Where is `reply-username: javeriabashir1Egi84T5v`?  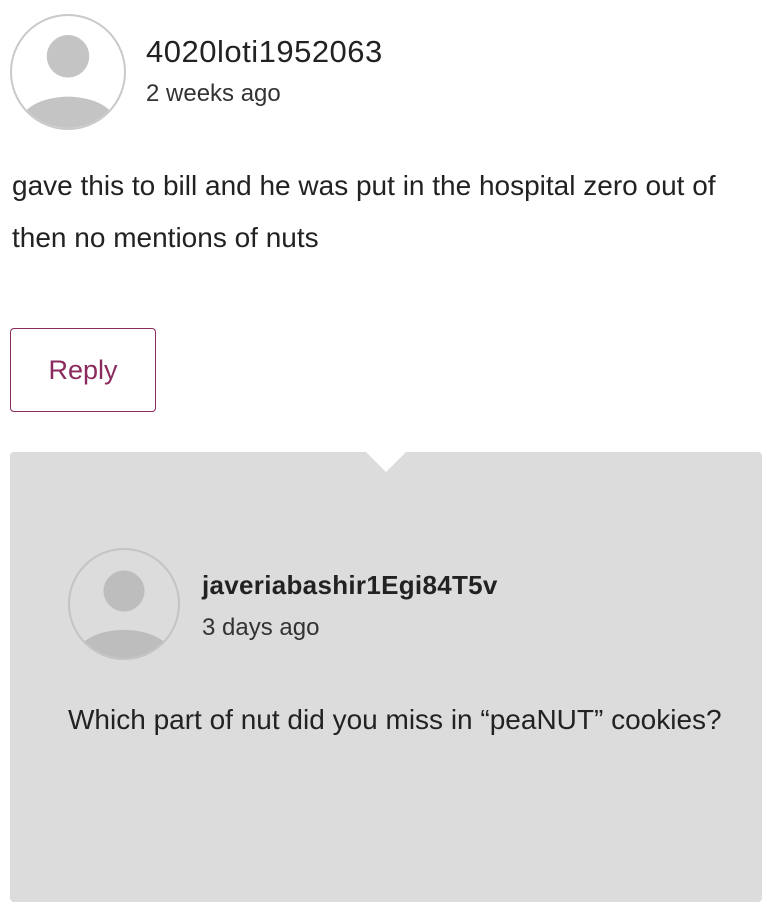
reply-username: javeriabashir1Egi84T5v is located at coordinates (350, 585).